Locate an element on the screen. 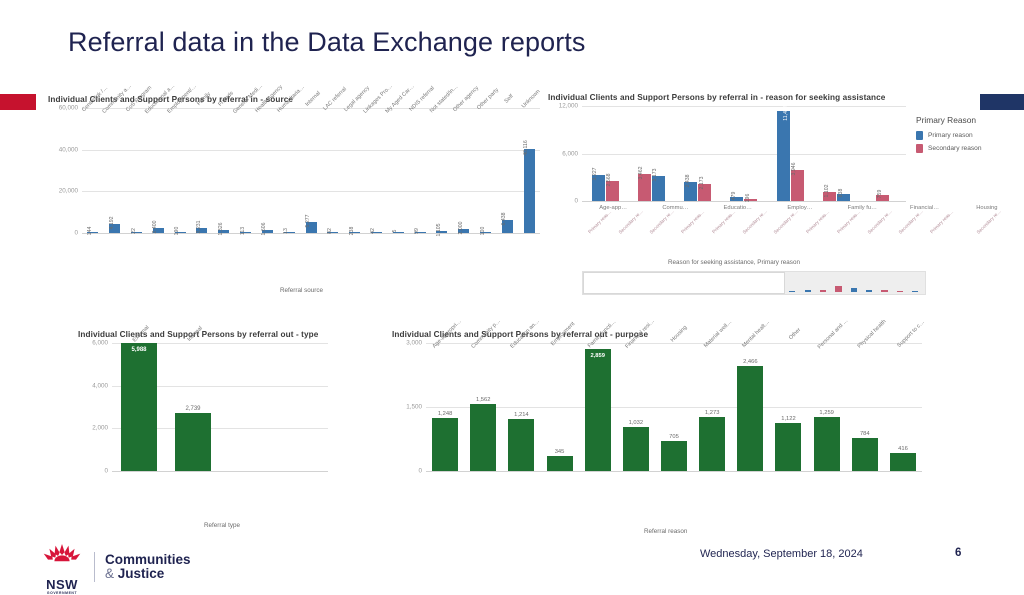 Image resolution: width=1024 pixels, height=595 pixels. bar: 416 is located at coordinates (902, 458).